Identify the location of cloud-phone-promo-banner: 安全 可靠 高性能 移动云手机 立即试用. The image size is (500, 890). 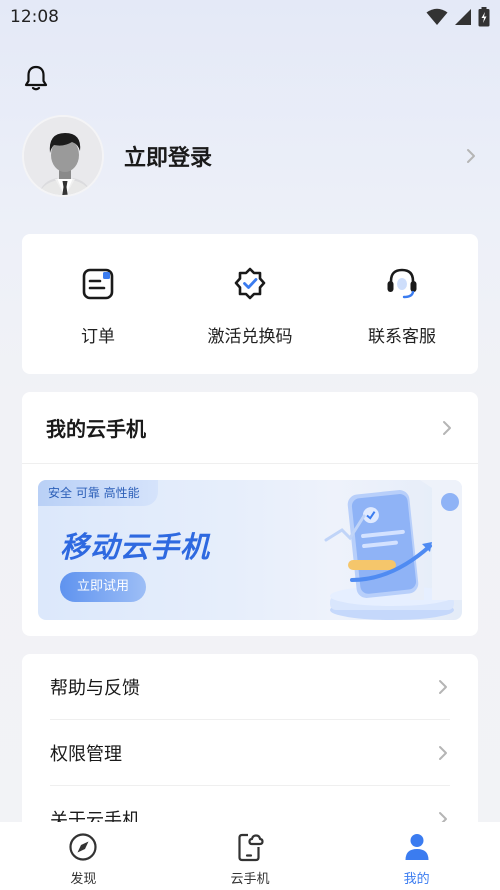
(250, 550).